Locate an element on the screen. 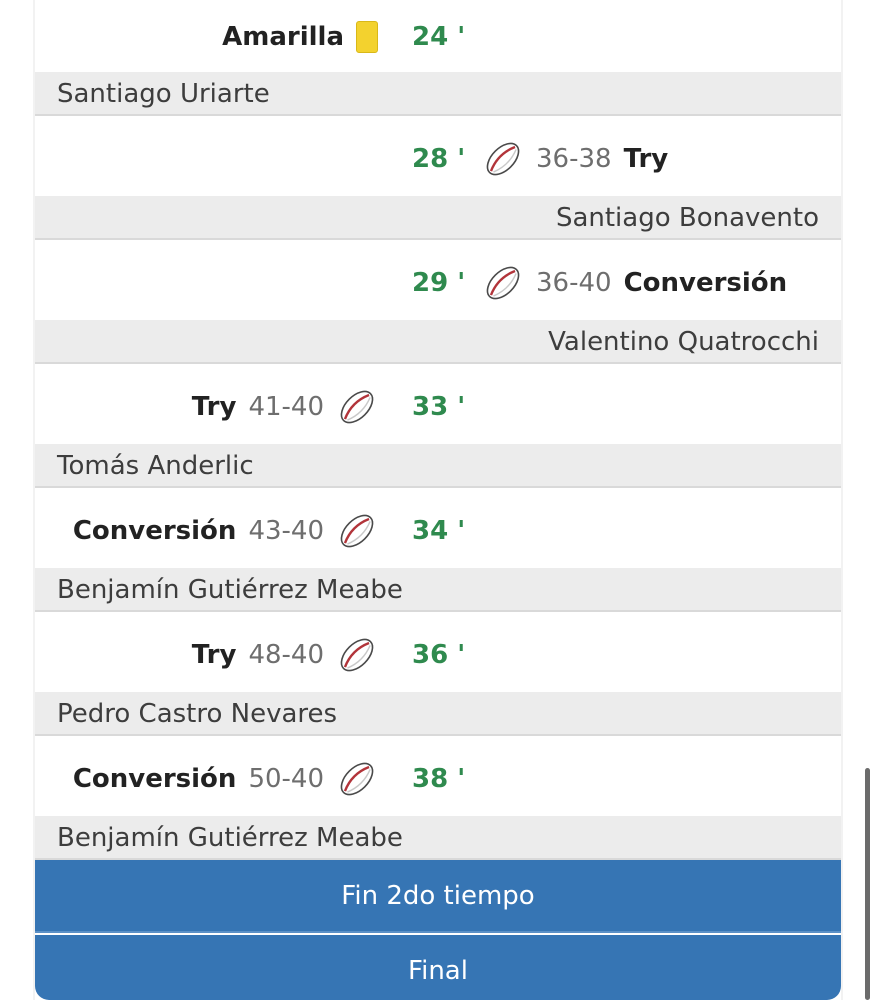  timeline-event: Conversión 50-40 38 ' is located at coordinates (438, 779).